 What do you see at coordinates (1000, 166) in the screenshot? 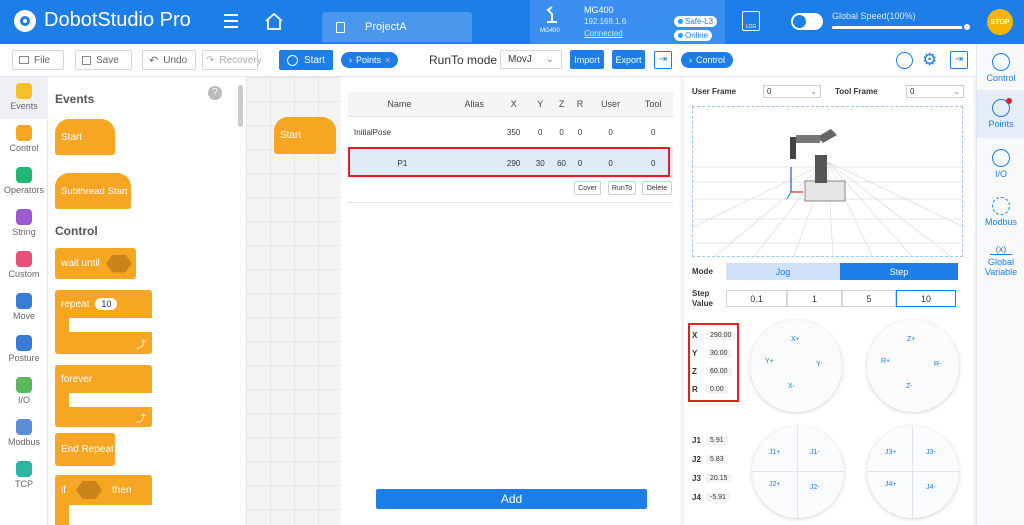
I see `right-nav-io-item: I/O` at bounding box center [1000, 166].